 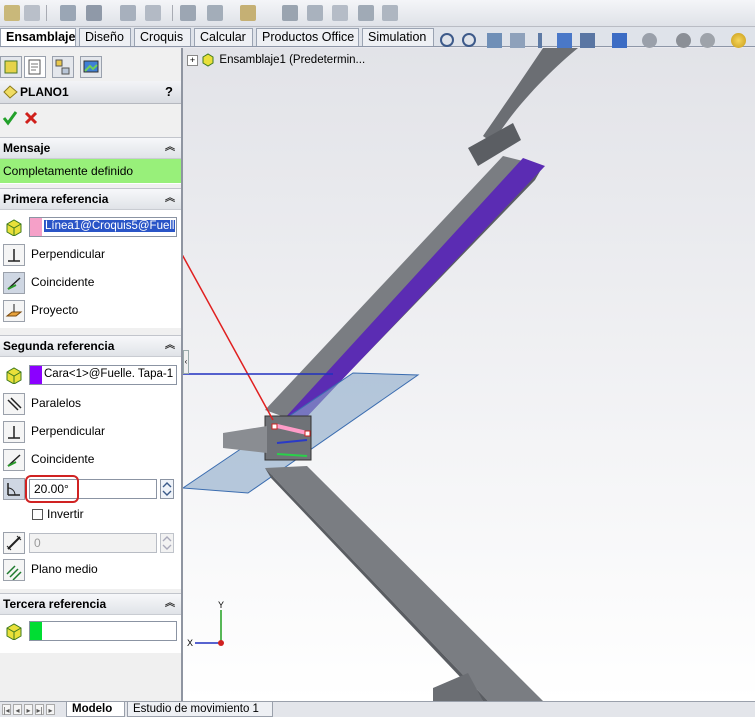 What do you see at coordinates (94, 13) in the screenshot?
I see `mate-icon` at bounding box center [94, 13].